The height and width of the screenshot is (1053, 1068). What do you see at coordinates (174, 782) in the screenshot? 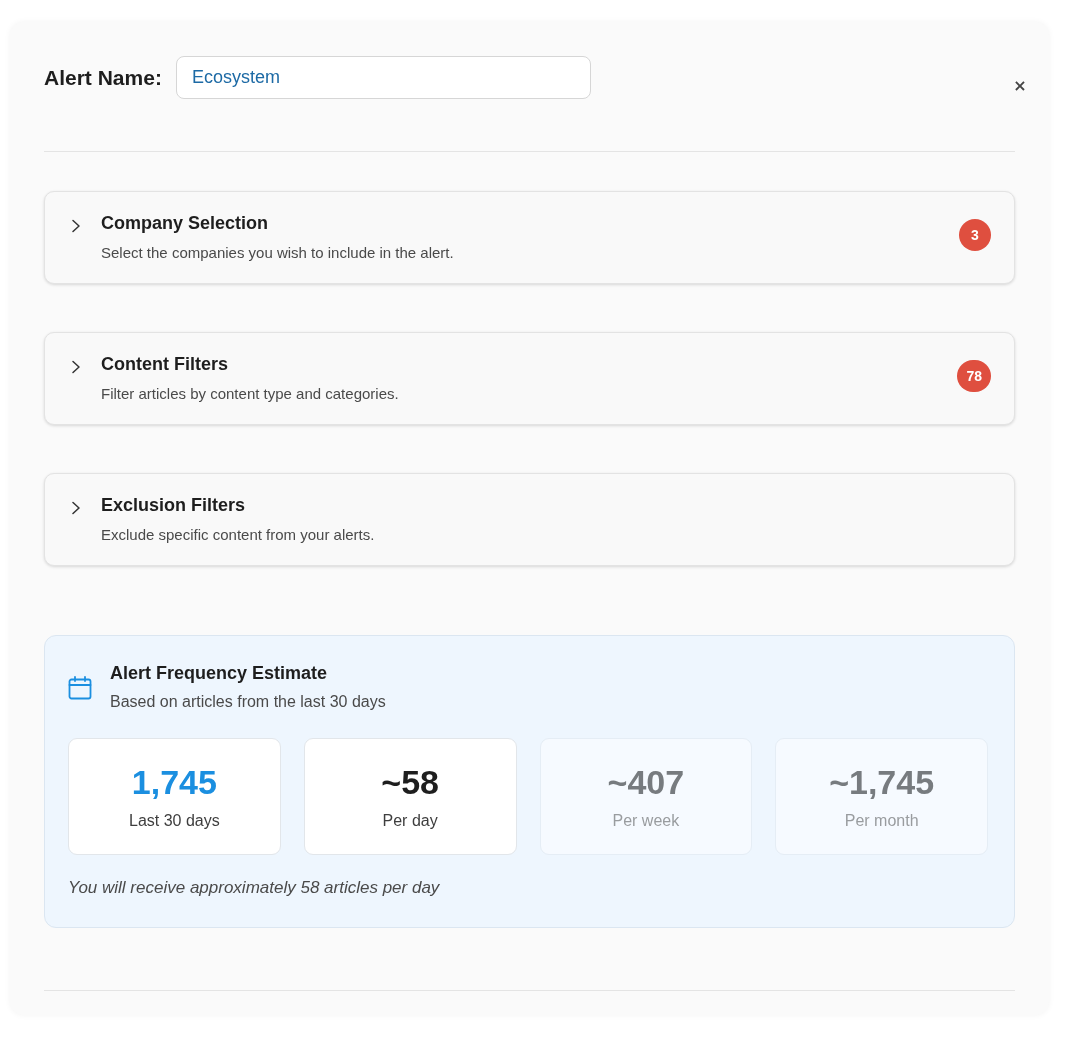
I see `stat-value: 1,745` at bounding box center [174, 782].